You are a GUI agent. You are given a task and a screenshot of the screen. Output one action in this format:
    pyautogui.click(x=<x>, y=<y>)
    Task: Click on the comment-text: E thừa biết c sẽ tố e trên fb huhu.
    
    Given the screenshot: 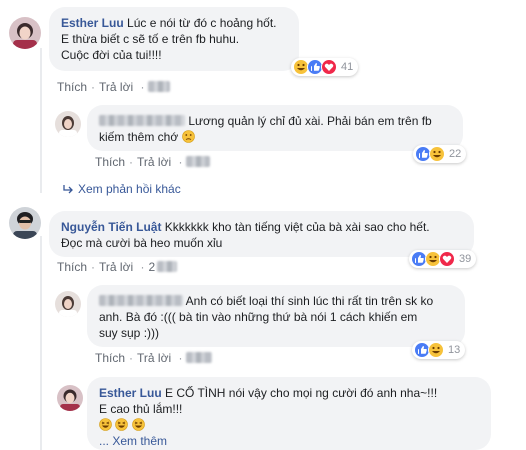 What is the action you would take?
    pyautogui.click(x=150, y=39)
    